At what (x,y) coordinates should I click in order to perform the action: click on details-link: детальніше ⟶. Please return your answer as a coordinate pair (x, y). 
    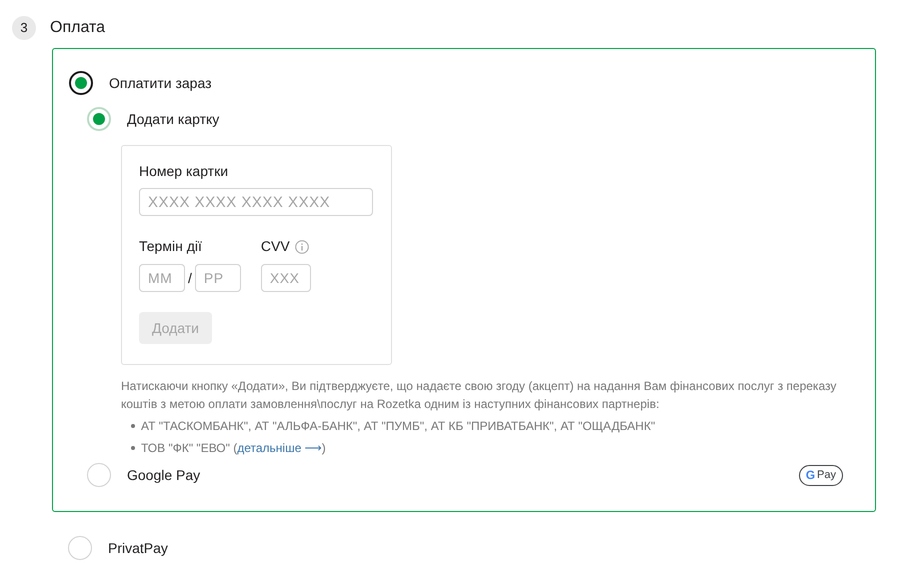
    Looking at the image, I should click on (279, 448).